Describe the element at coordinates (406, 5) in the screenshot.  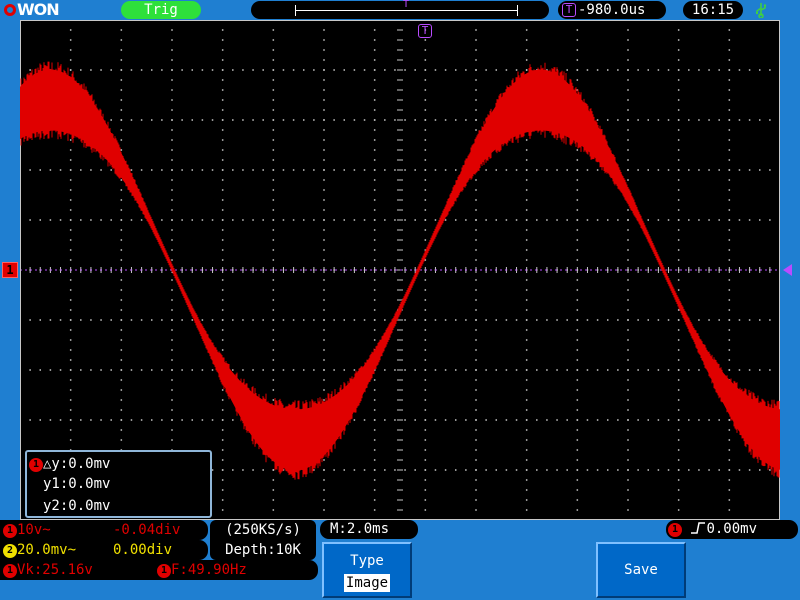
I see `timeline-trigger-mark: T` at that location.